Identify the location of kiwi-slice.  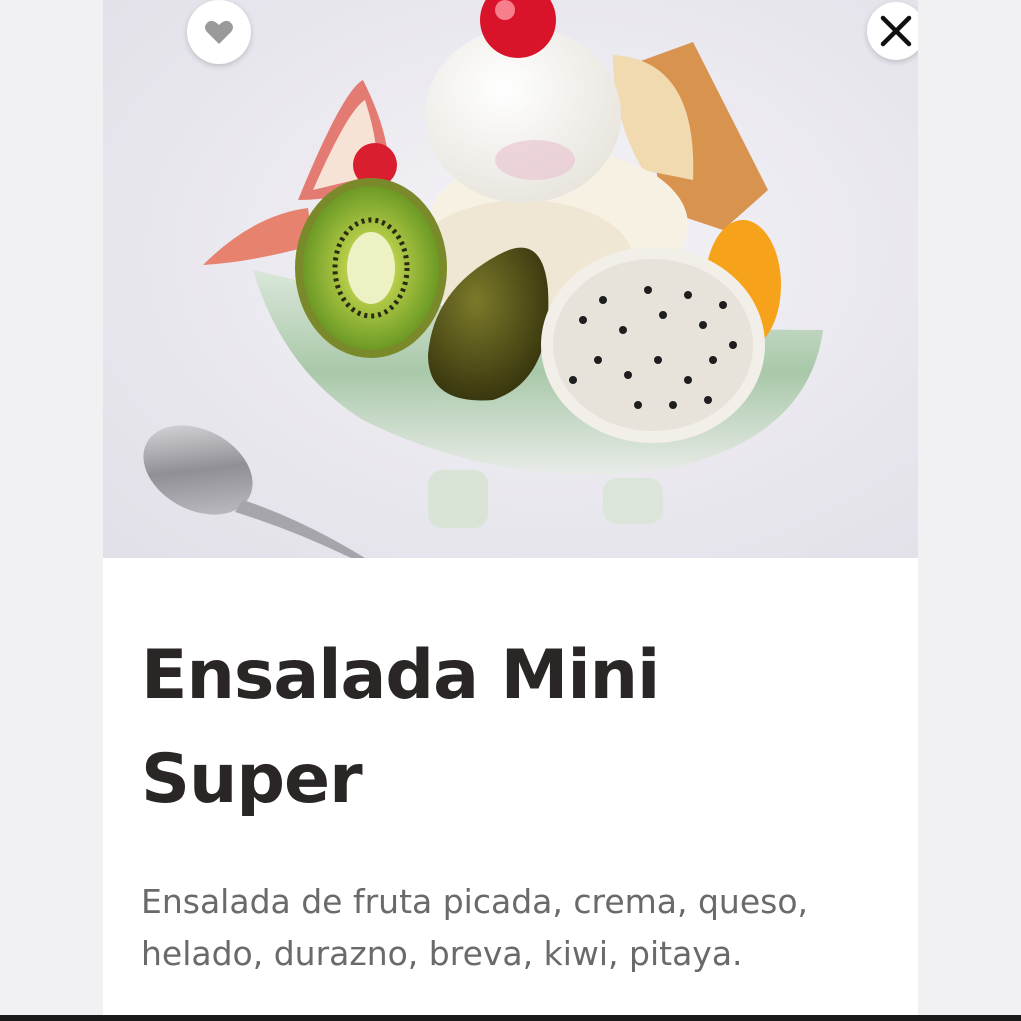
(371, 268).